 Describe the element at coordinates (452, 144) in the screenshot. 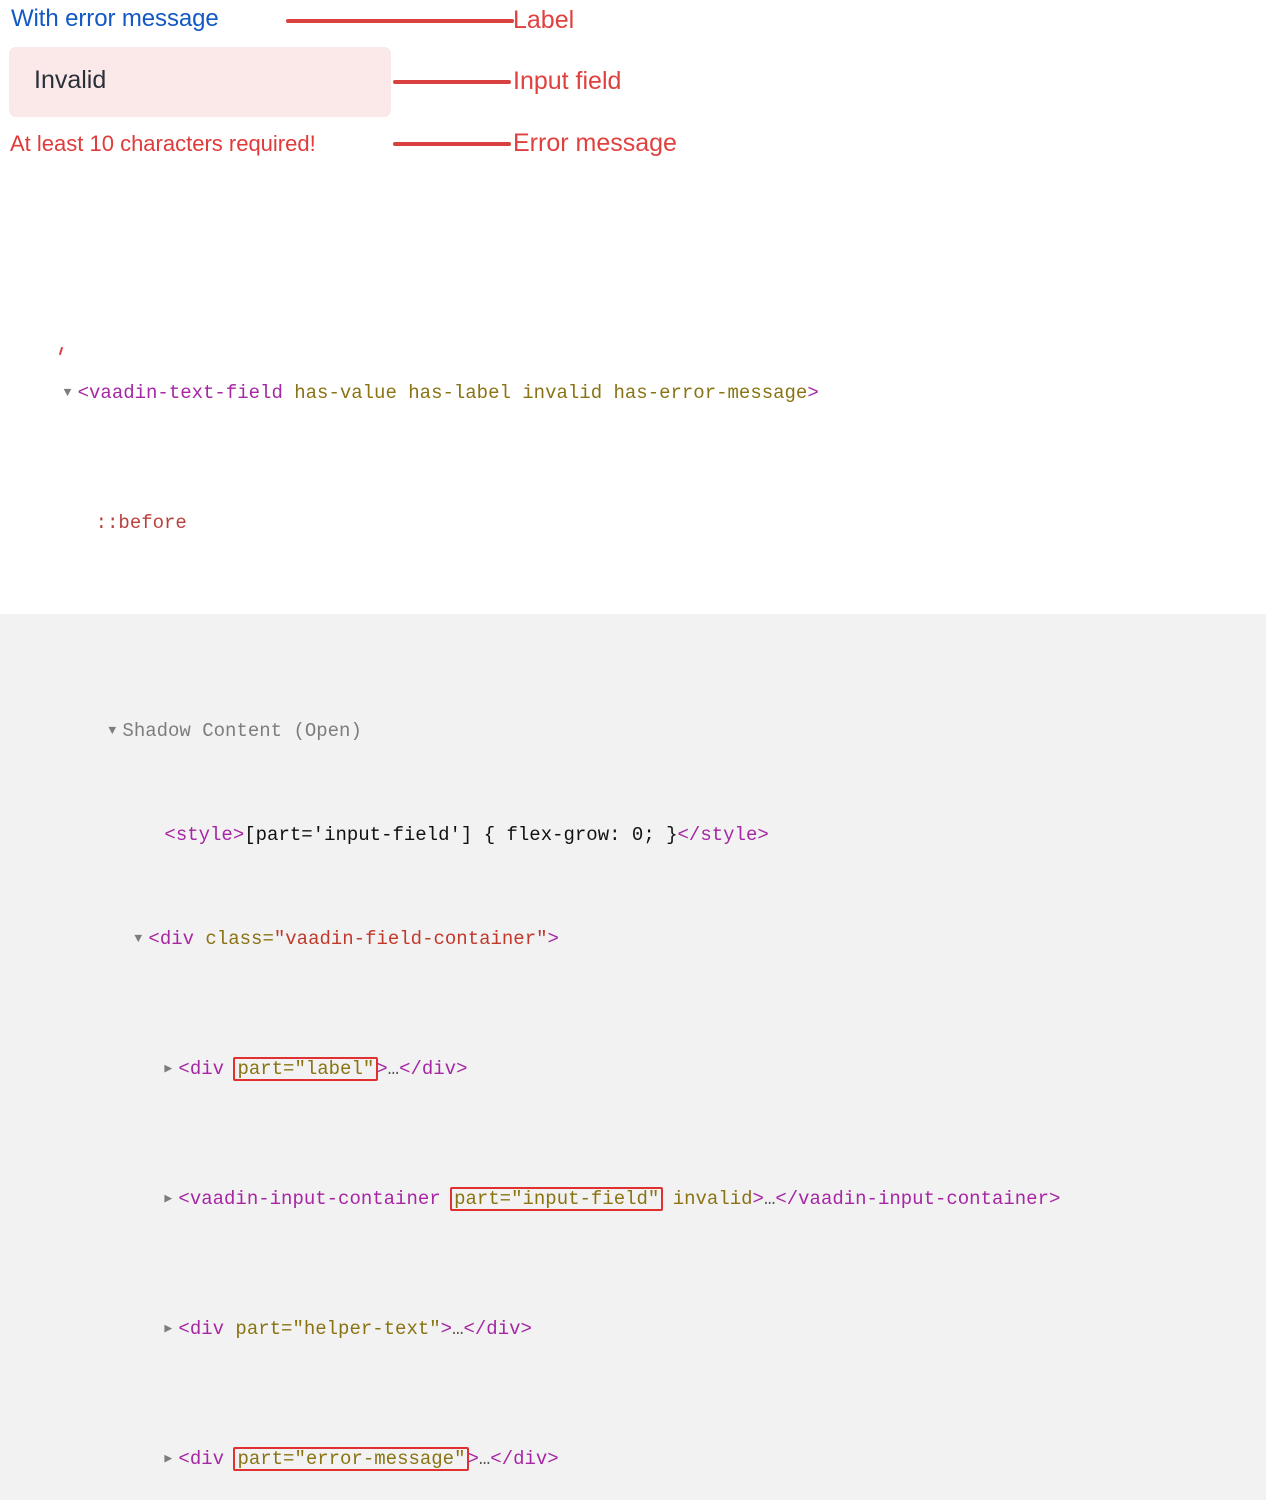

I see `callout-line-error-message` at that location.